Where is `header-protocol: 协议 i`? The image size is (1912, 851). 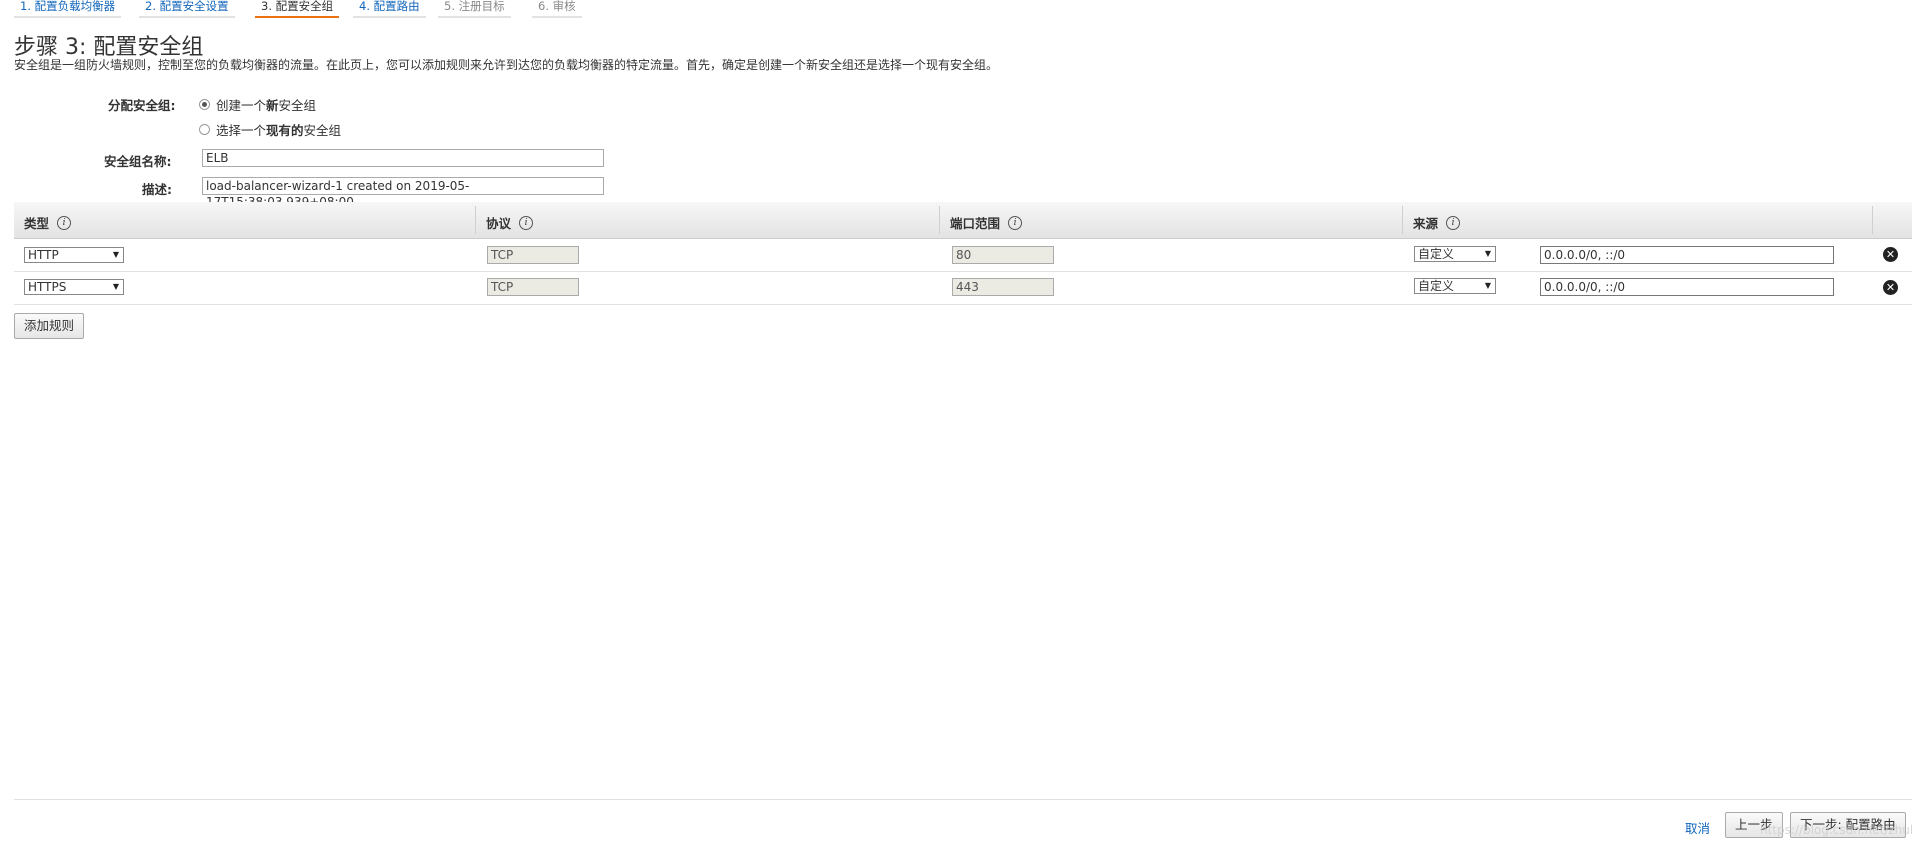 header-protocol: 协议 i is located at coordinates (510, 222).